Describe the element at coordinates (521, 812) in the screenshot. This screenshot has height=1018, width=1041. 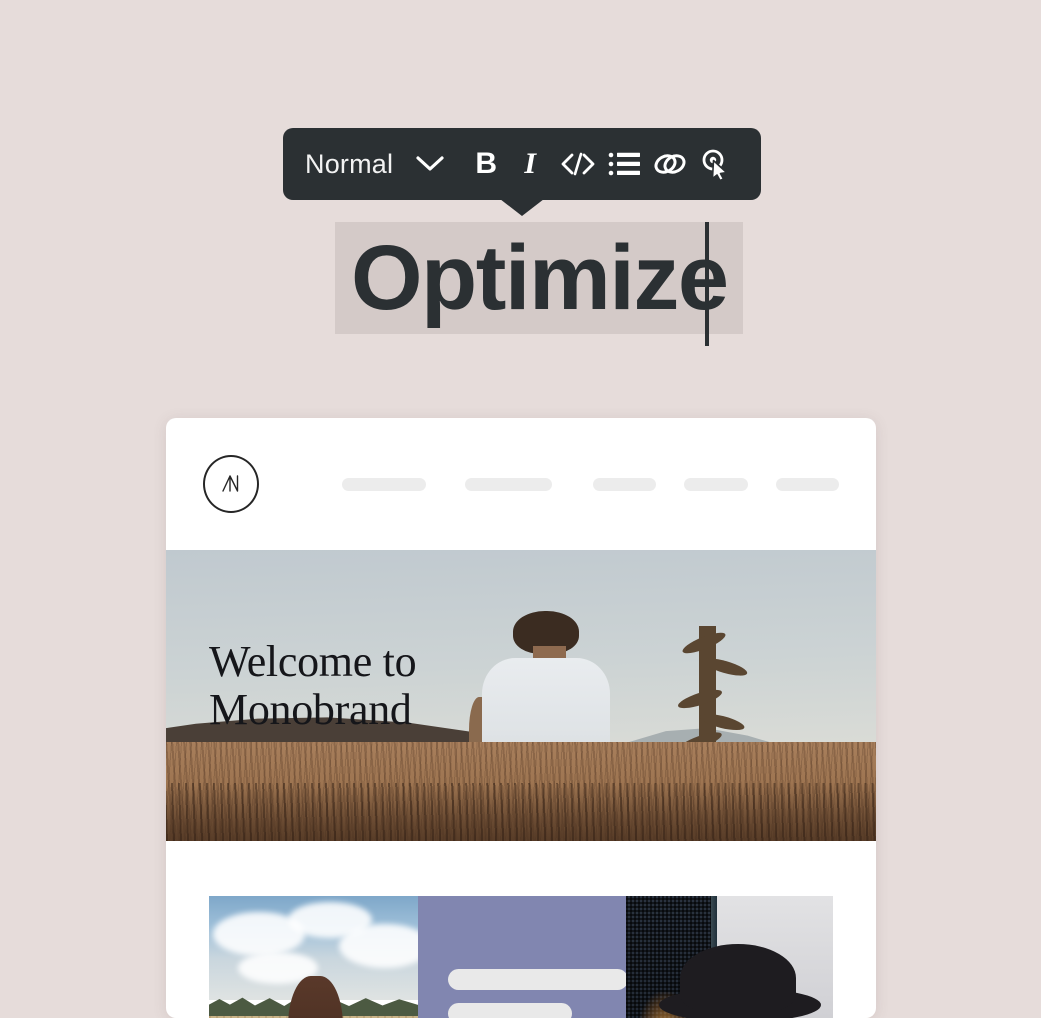
I see `hero-wheat-shadow` at that location.